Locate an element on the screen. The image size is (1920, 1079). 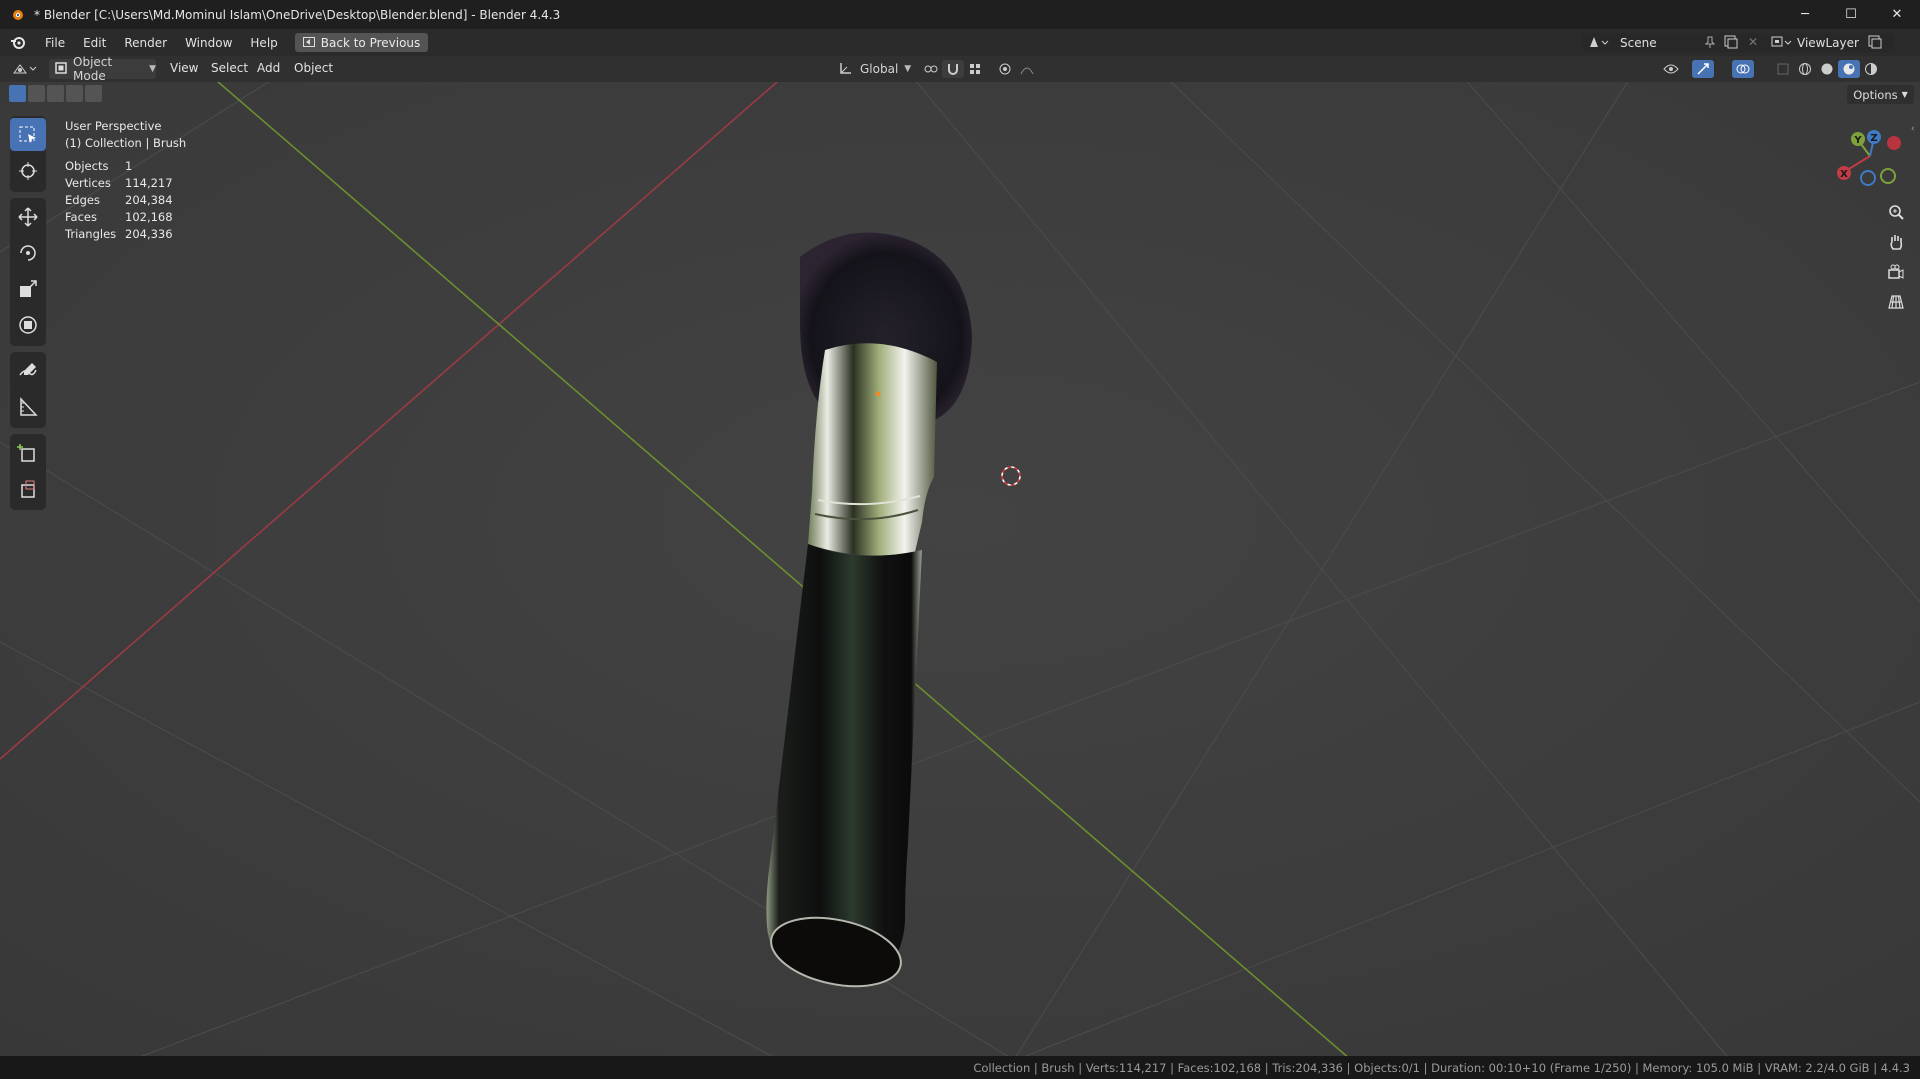
menu-window: Window is located at coordinates (208, 43).